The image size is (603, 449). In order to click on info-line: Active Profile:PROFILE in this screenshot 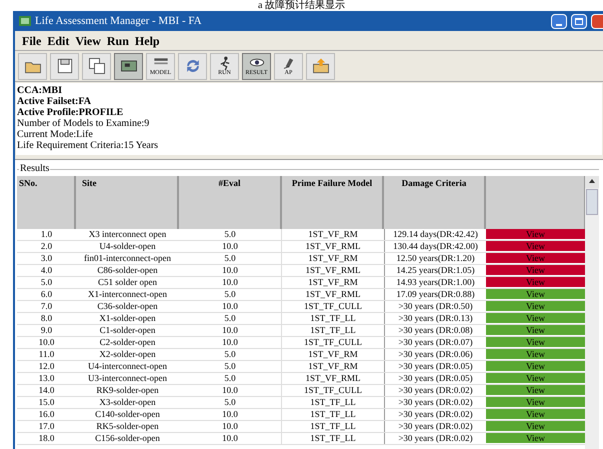, I will do `click(70, 112)`.